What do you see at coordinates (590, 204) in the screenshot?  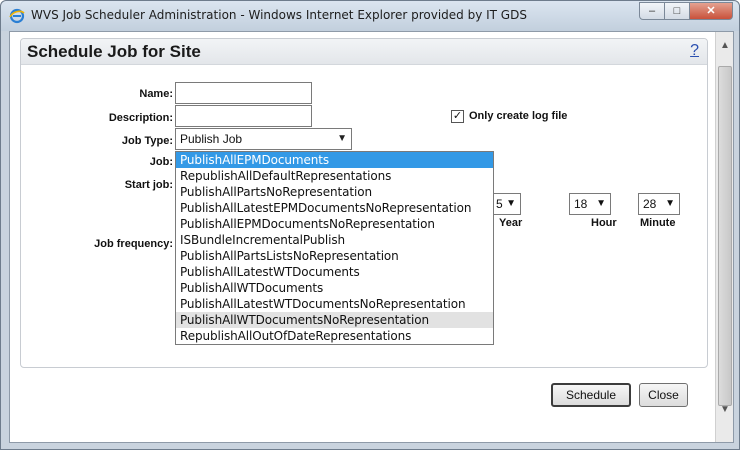 I see `hour-select: 18 ▼` at bounding box center [590, 204].